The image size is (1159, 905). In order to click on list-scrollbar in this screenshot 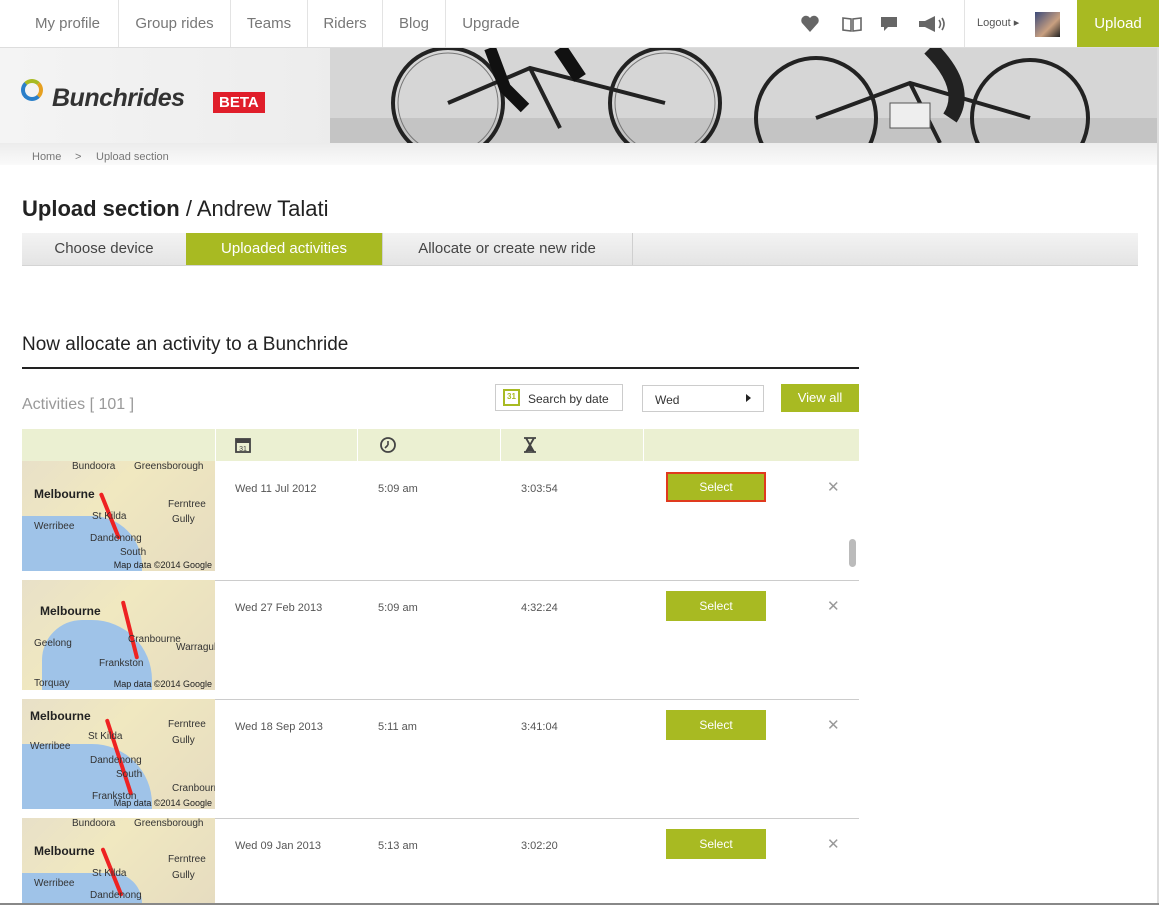, I will do `click(852, 553)`.